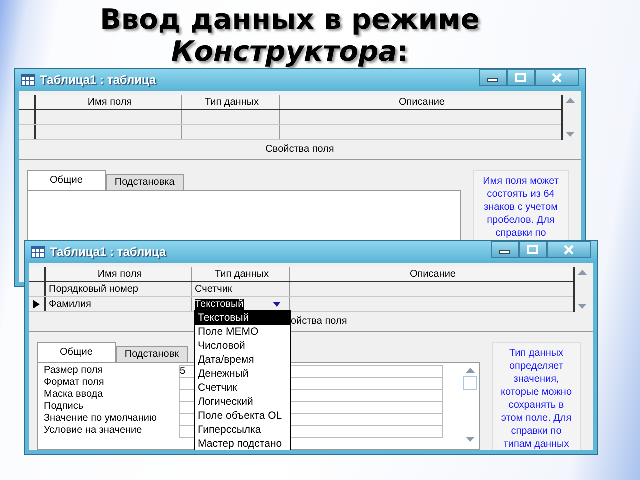  What do you see at coordinates (70, 304) in the screenshot?
I see `table-cell: Фамилия` at bounding box center [70, 304].